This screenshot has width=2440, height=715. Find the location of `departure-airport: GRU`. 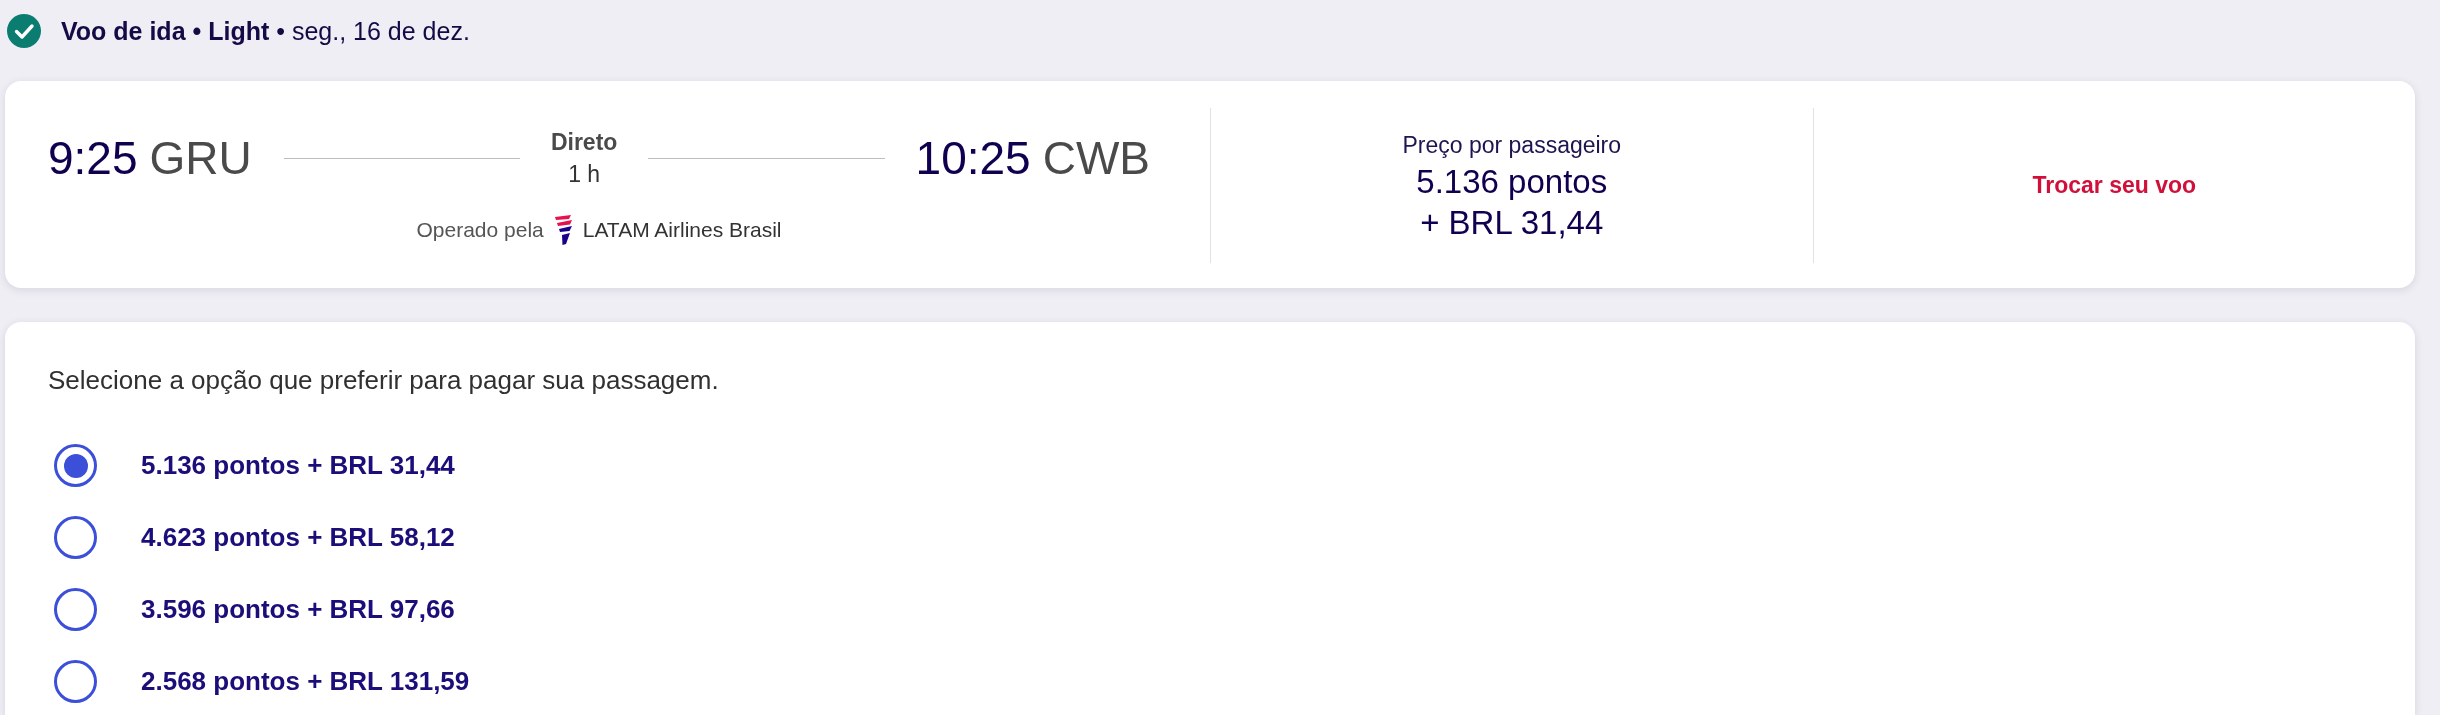

departure-airport: GRU is located at coordinates (200, 158).